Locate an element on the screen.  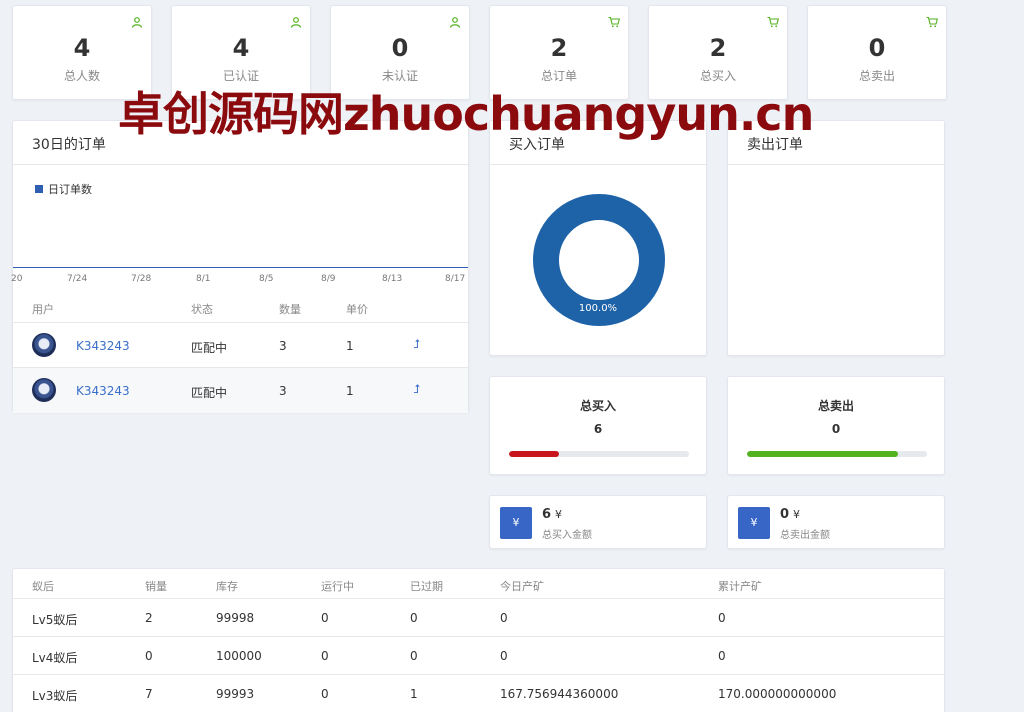
x-tick: 20 is located at coordinates (17, 279).